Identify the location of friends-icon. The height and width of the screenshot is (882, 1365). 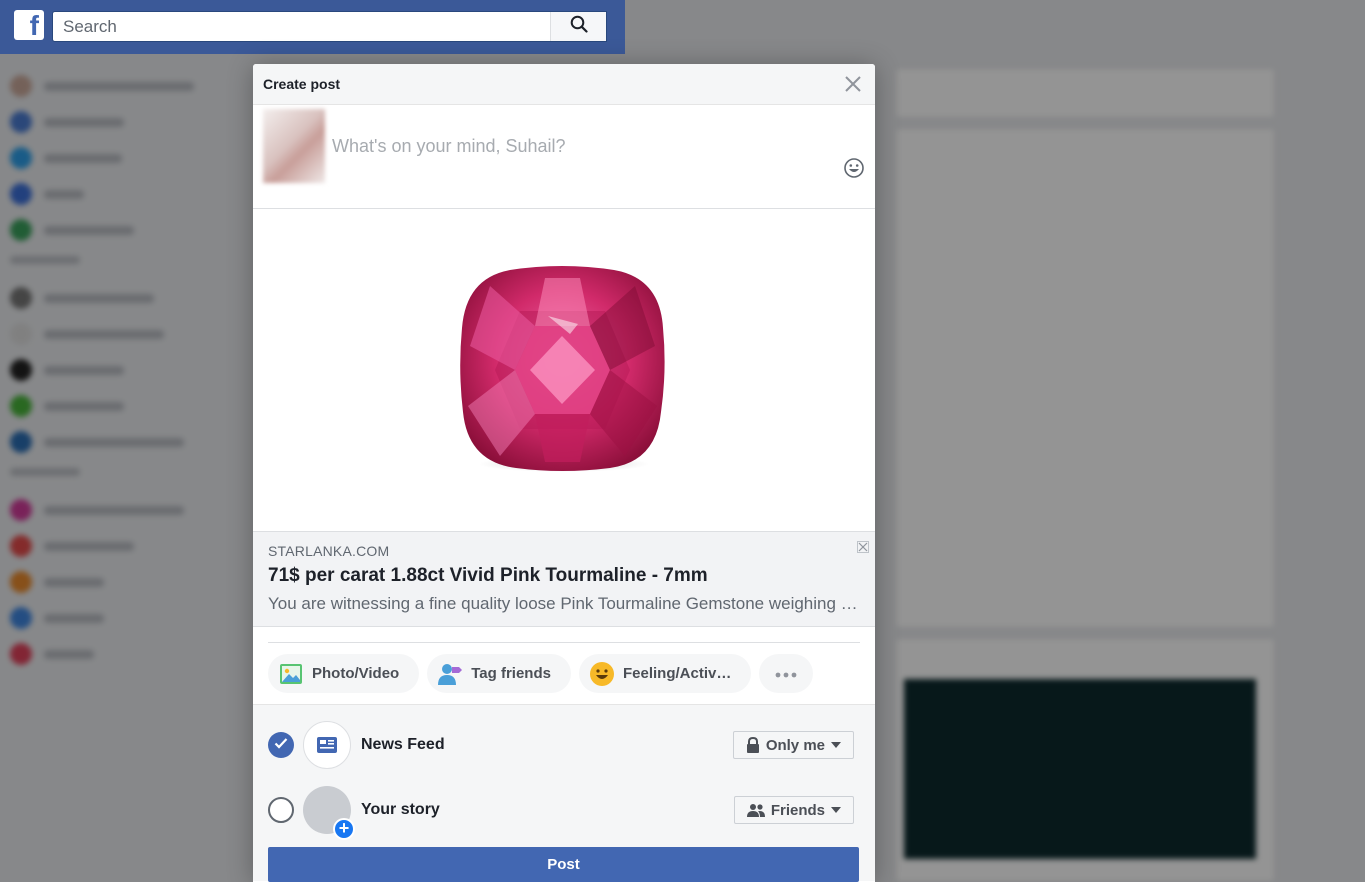
(755, 810).